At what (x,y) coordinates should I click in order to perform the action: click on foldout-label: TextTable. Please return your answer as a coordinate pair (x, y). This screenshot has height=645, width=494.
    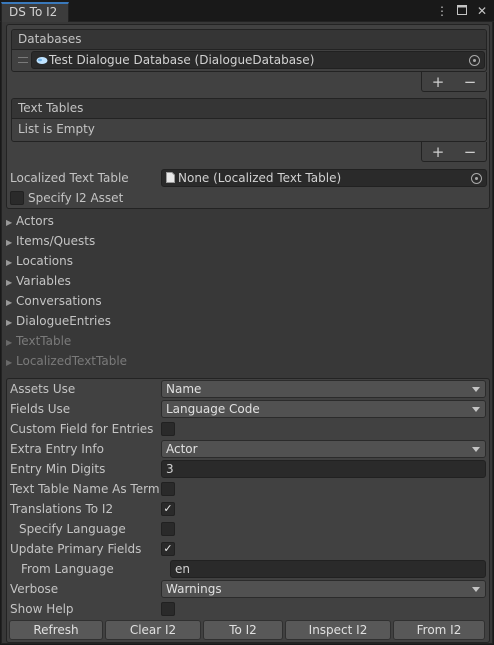
    Looking at the image, I should click on (44, 341).